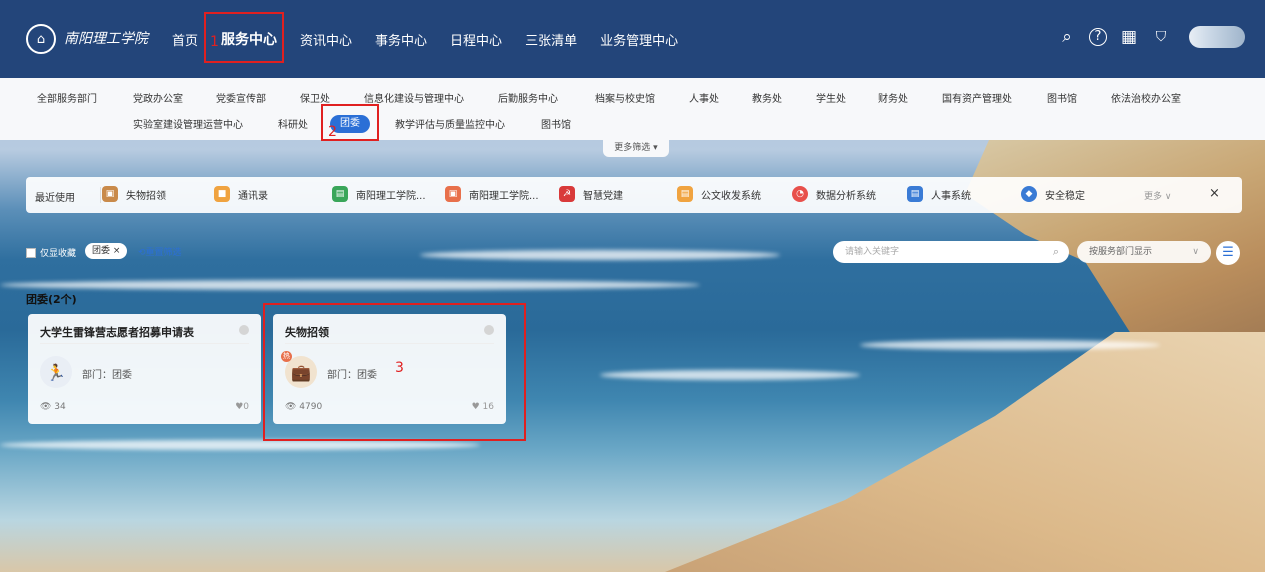  Describe the element at coordinates (1217, 37) in the screenshot. I see `user-avatar` at that location.